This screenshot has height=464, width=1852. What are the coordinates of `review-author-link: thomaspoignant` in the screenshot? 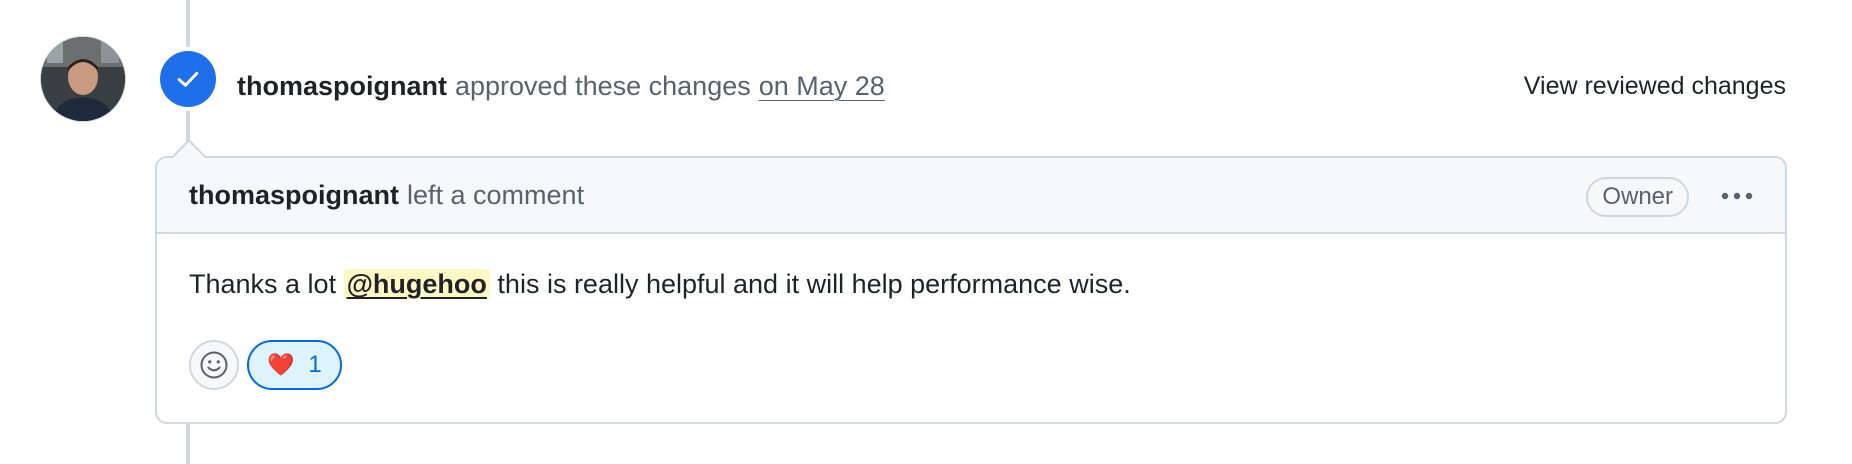 It's located at (342, 86).